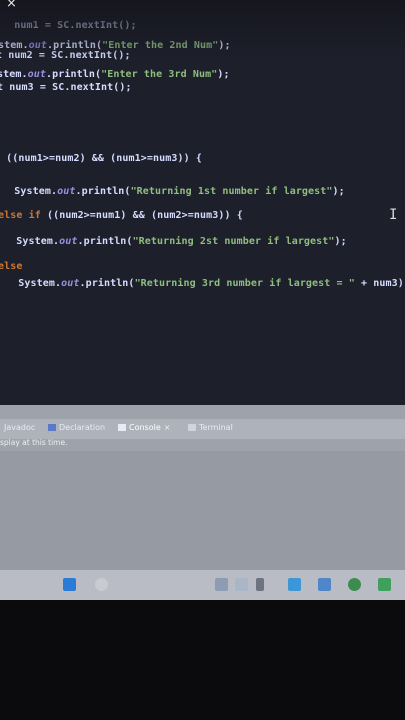  I want to click on tab-terminal: Terminal, so click(210, 427).